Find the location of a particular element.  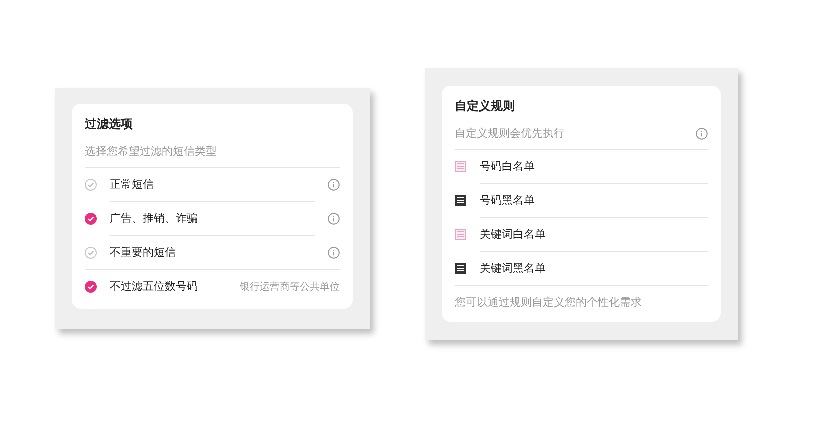

rule-item: 号码白名单 is located at coordinates (594, 166).